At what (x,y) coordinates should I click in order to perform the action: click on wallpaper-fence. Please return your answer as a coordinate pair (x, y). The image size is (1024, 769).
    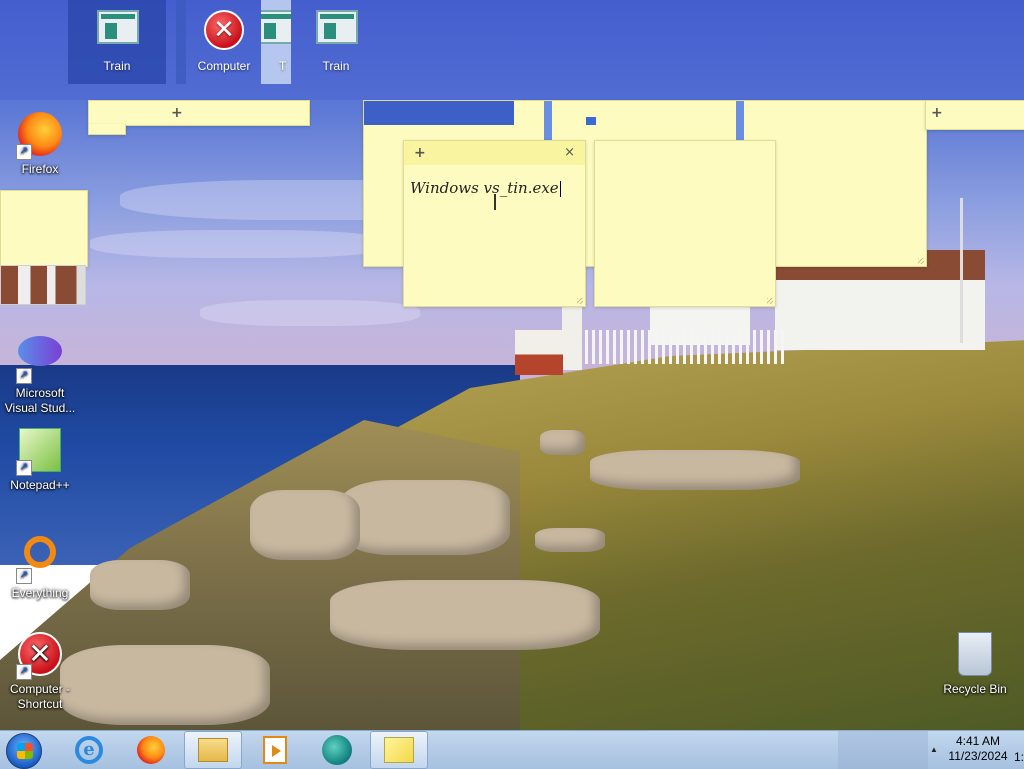
    Looking at the image, I should click on (685, 347).